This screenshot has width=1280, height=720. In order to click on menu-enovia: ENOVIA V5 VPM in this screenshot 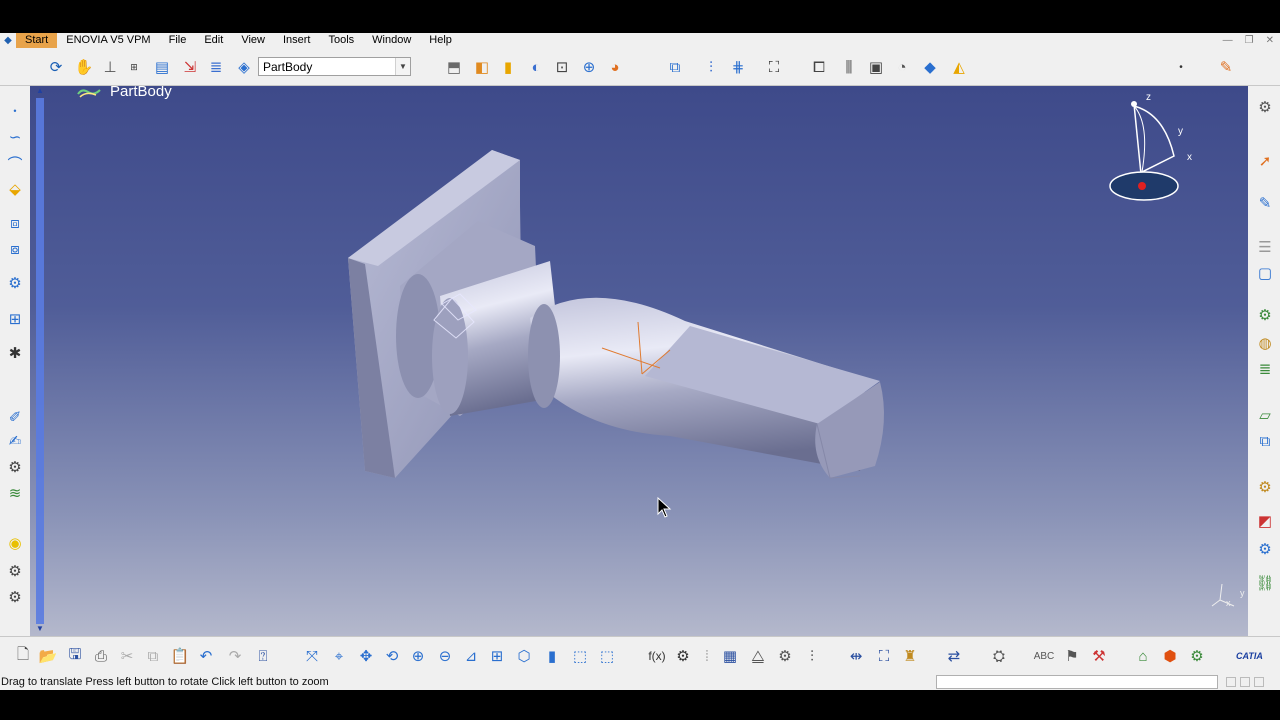, I will do `click(108, 40)`.